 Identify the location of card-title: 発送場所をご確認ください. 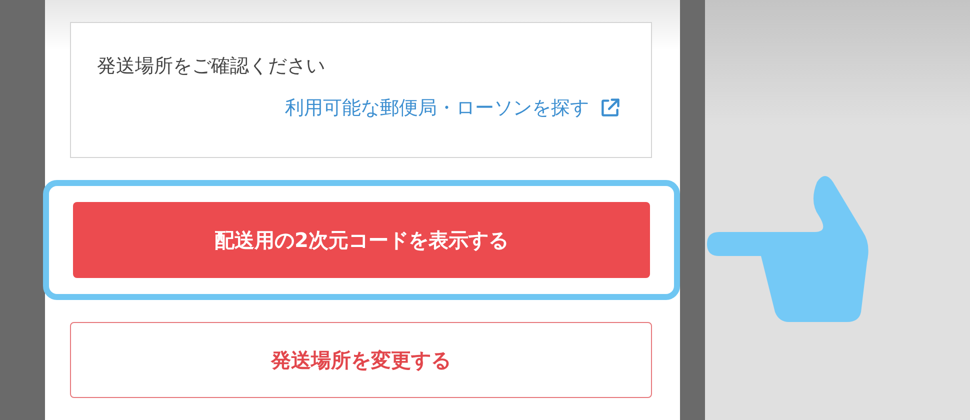
(211, 66).